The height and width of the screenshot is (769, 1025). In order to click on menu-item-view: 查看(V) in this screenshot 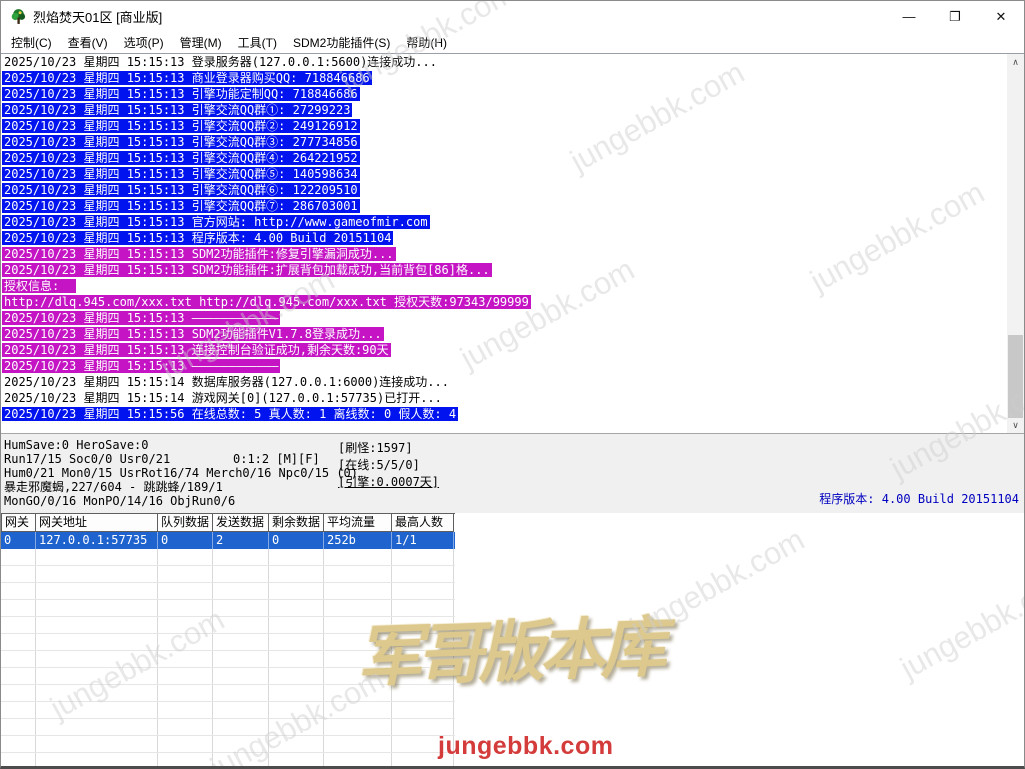, I will do `click(88, 42)`.